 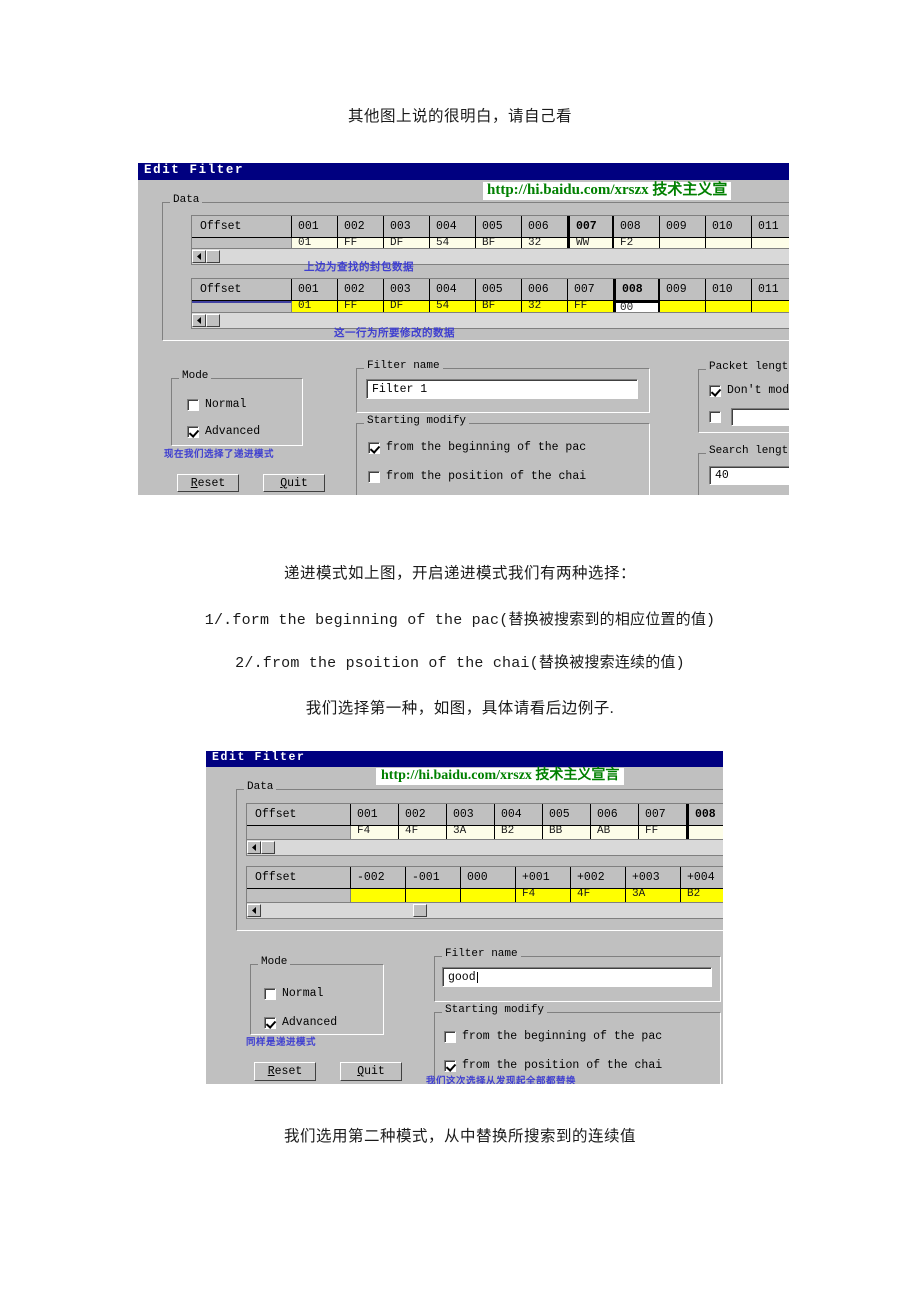 I want to click on mode-option-normal-1: Normal, so click(x=216, y=404).